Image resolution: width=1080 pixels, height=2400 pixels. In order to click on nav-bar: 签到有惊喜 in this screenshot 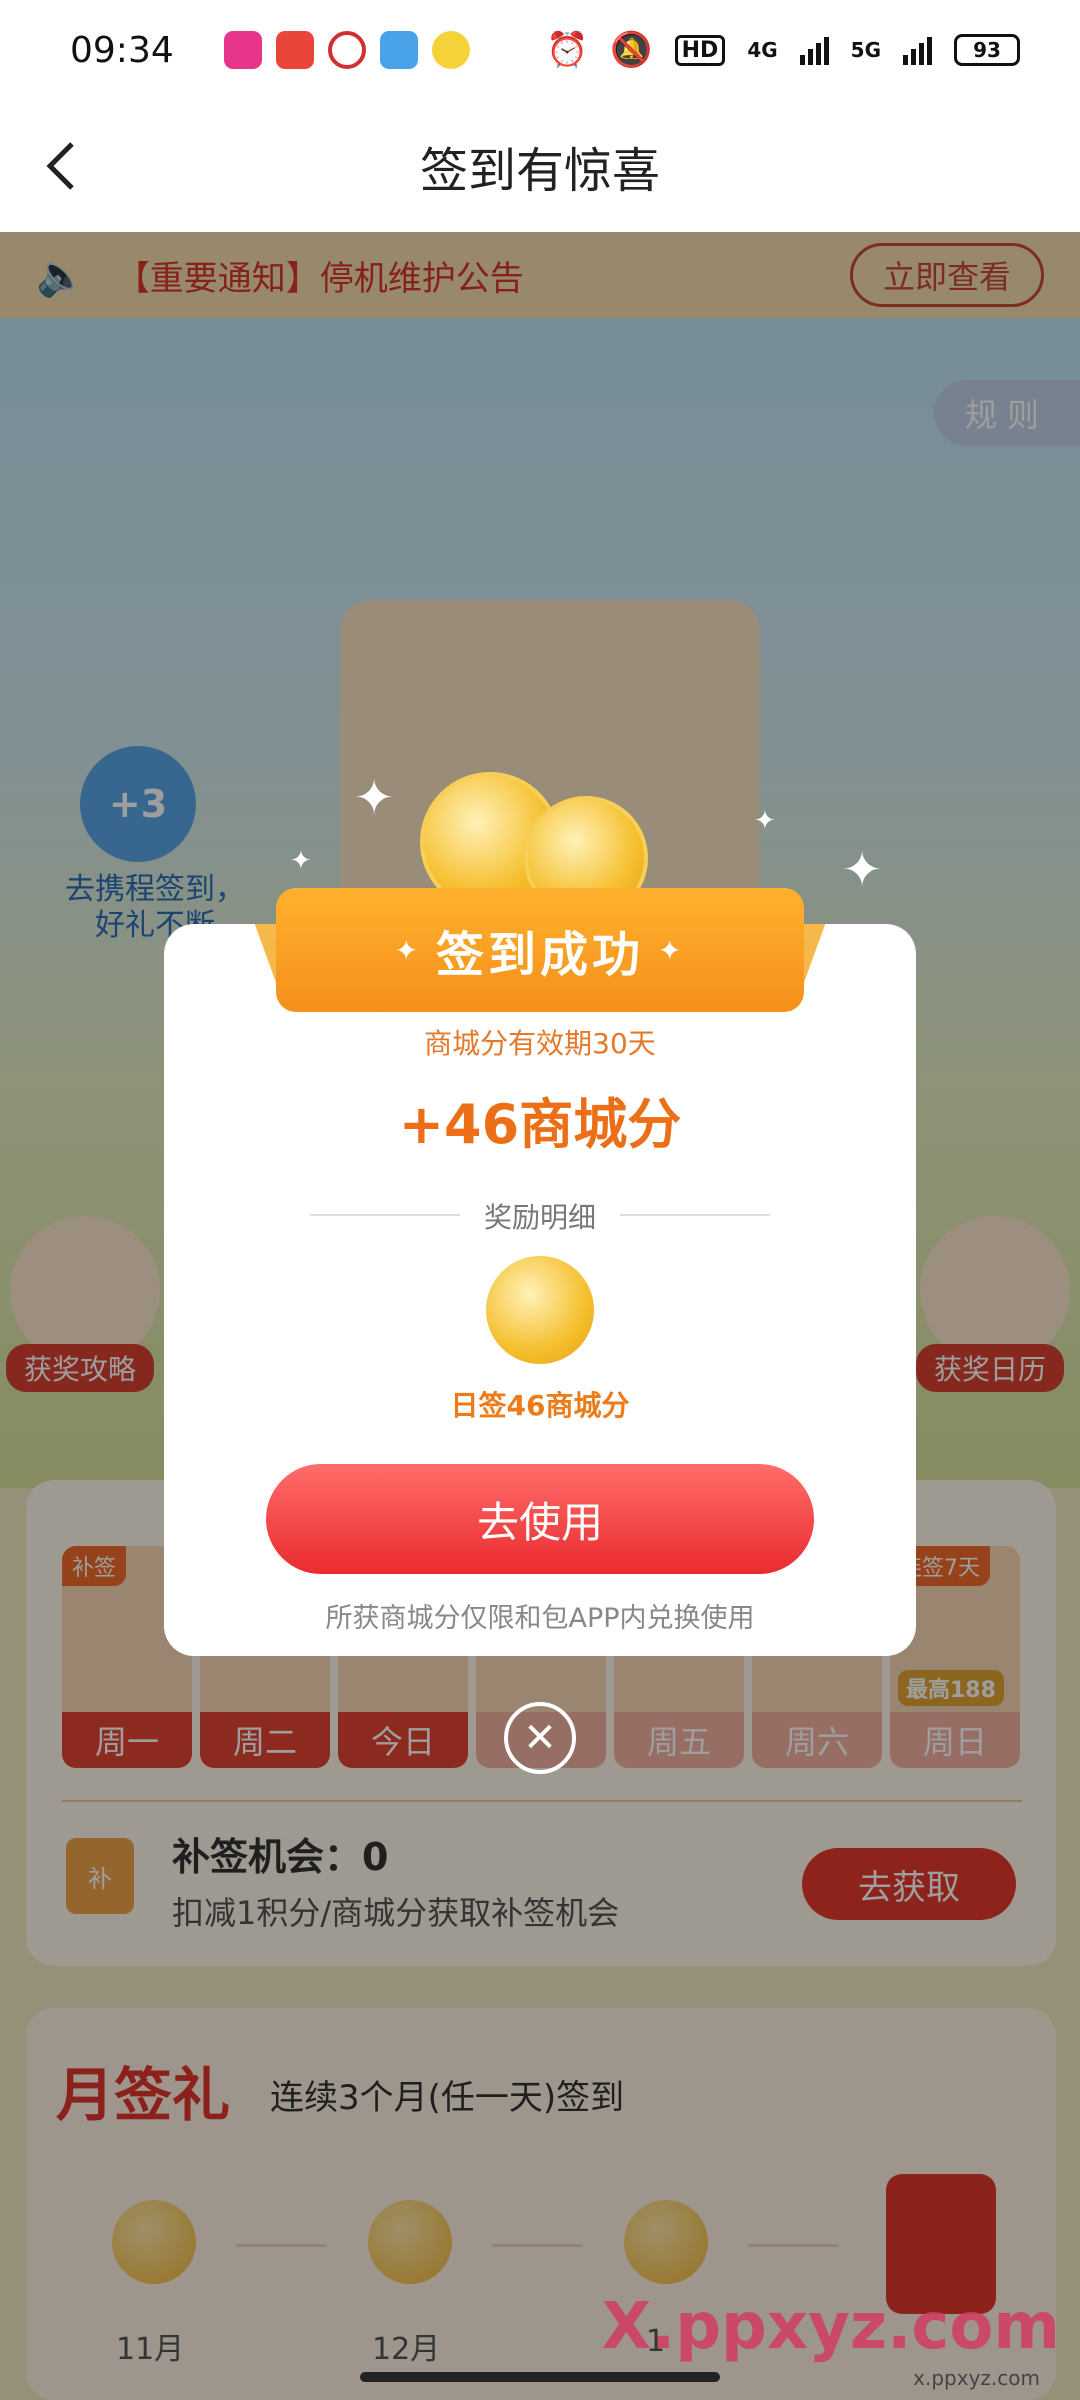, I will do `click(540, 166)`.